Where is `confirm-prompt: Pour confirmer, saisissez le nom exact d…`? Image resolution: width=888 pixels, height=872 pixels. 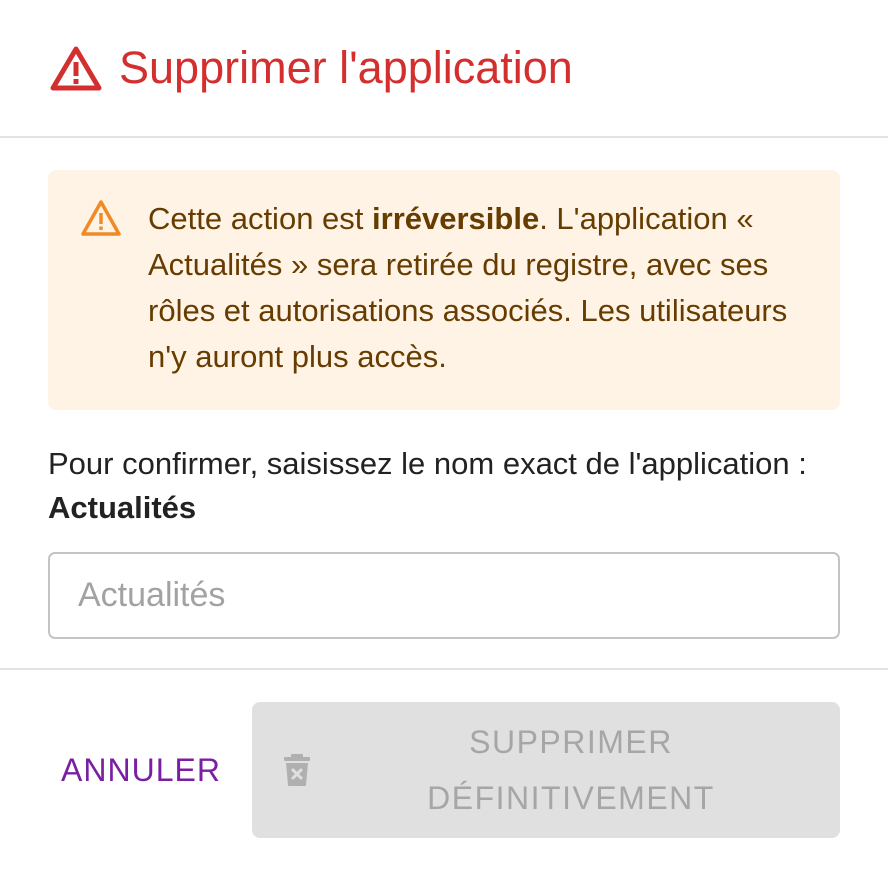 confirm-prompt: Pour confirmer, saisissez le nom exact d… is located at coordinates (427, 463).